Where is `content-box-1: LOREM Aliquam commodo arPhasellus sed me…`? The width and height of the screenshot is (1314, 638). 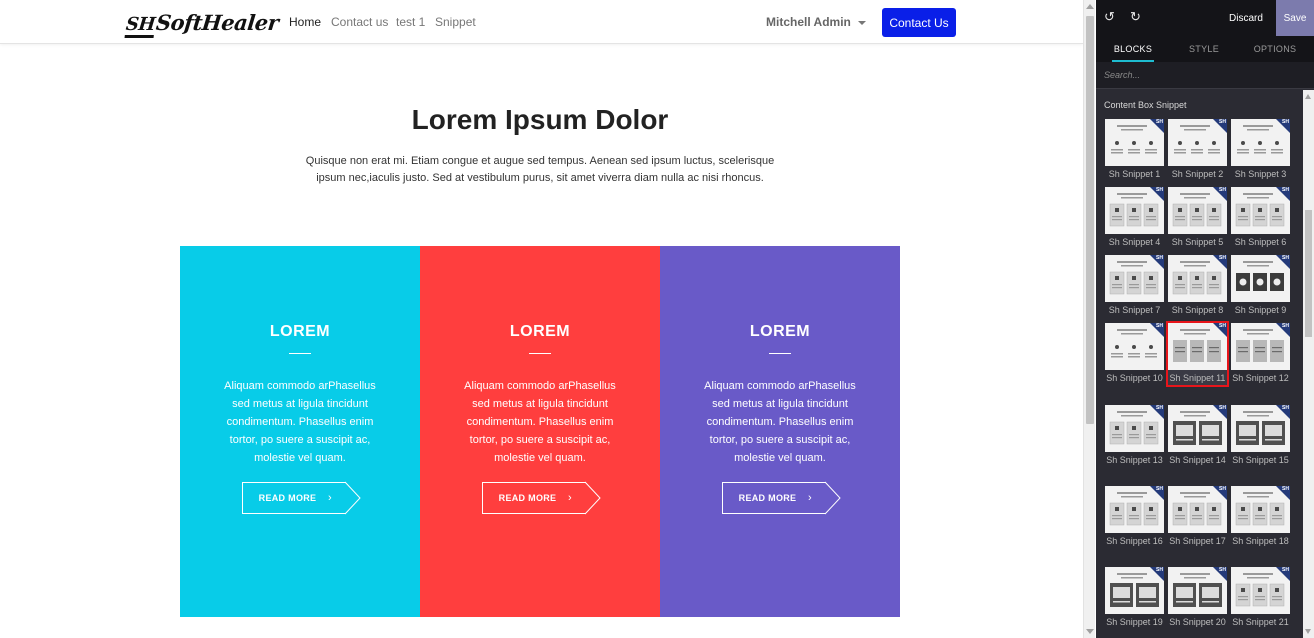
content-box-1: LOREM Aliquam commodo arPhasellus sed me… is located at coordinates (300, 431).